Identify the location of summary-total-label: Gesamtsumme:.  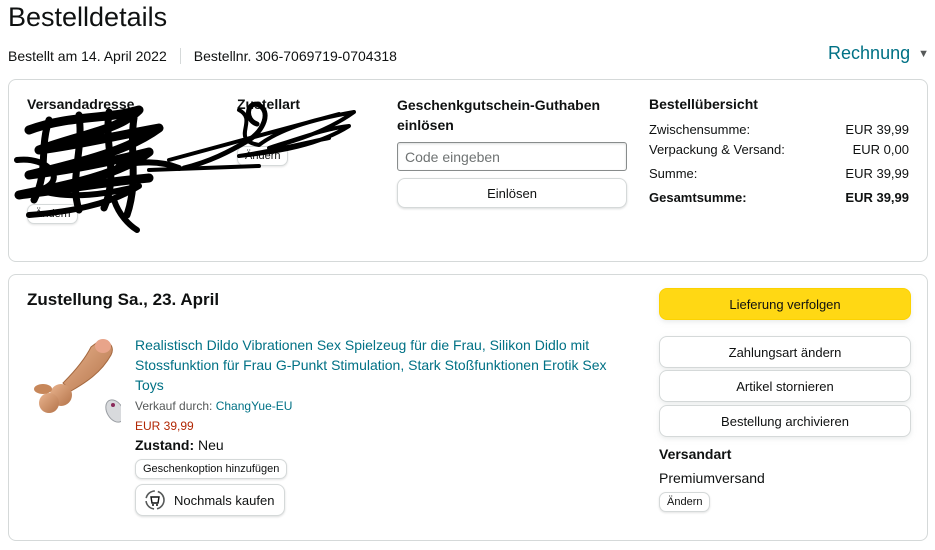
(698, 197).